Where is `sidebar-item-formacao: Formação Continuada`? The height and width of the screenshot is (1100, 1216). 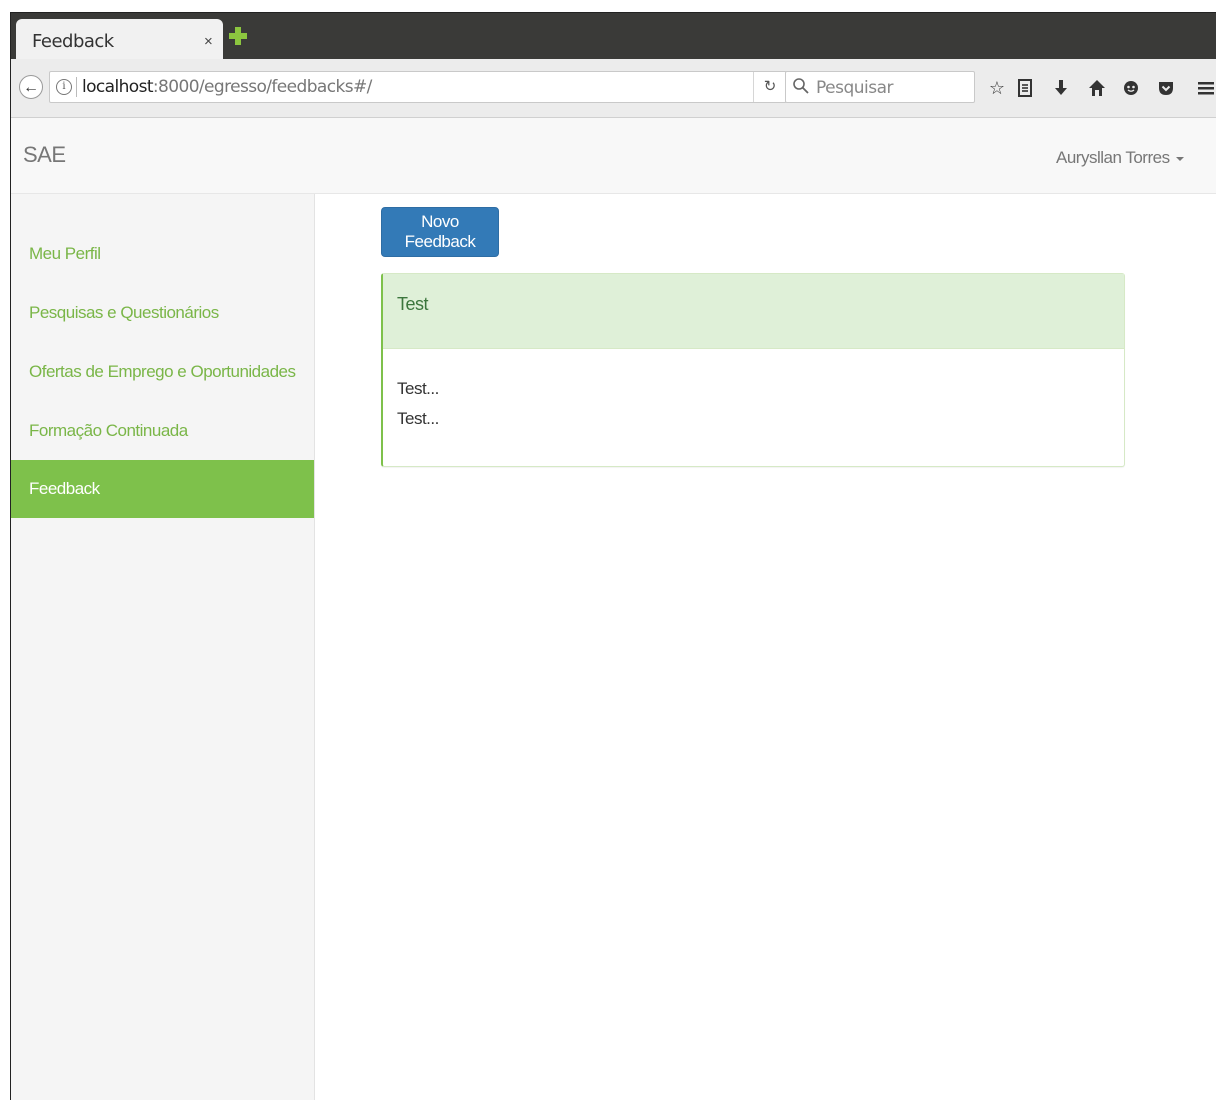 sidebar-item-formacao: Formação Continuada is located at coordinates (162, 431).